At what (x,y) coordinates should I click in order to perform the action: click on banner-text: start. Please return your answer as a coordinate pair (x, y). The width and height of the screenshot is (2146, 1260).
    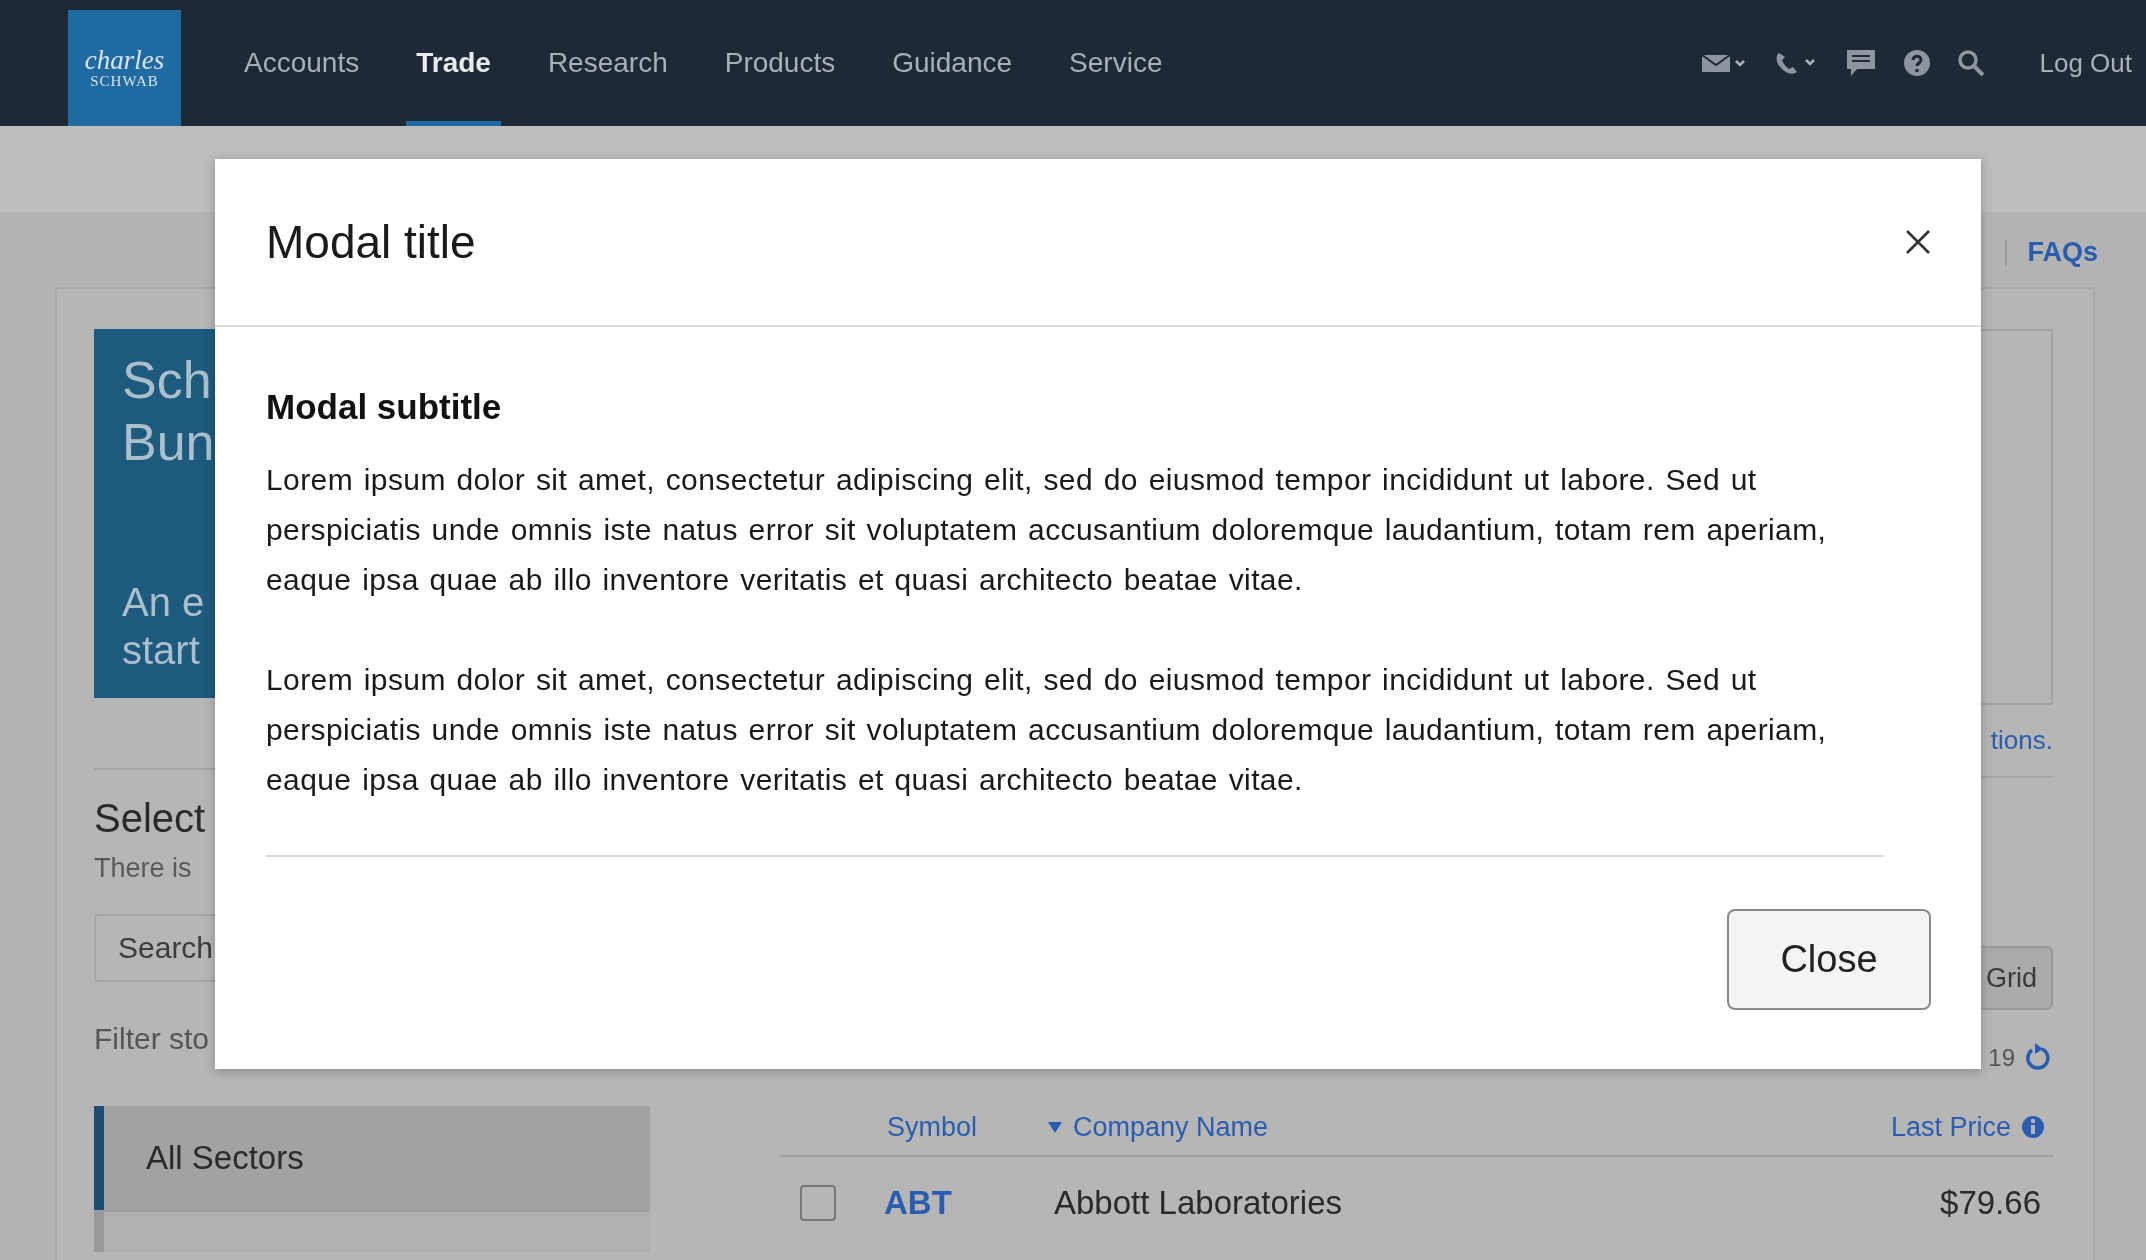
    Looking at the image, I should click on (161, 650).